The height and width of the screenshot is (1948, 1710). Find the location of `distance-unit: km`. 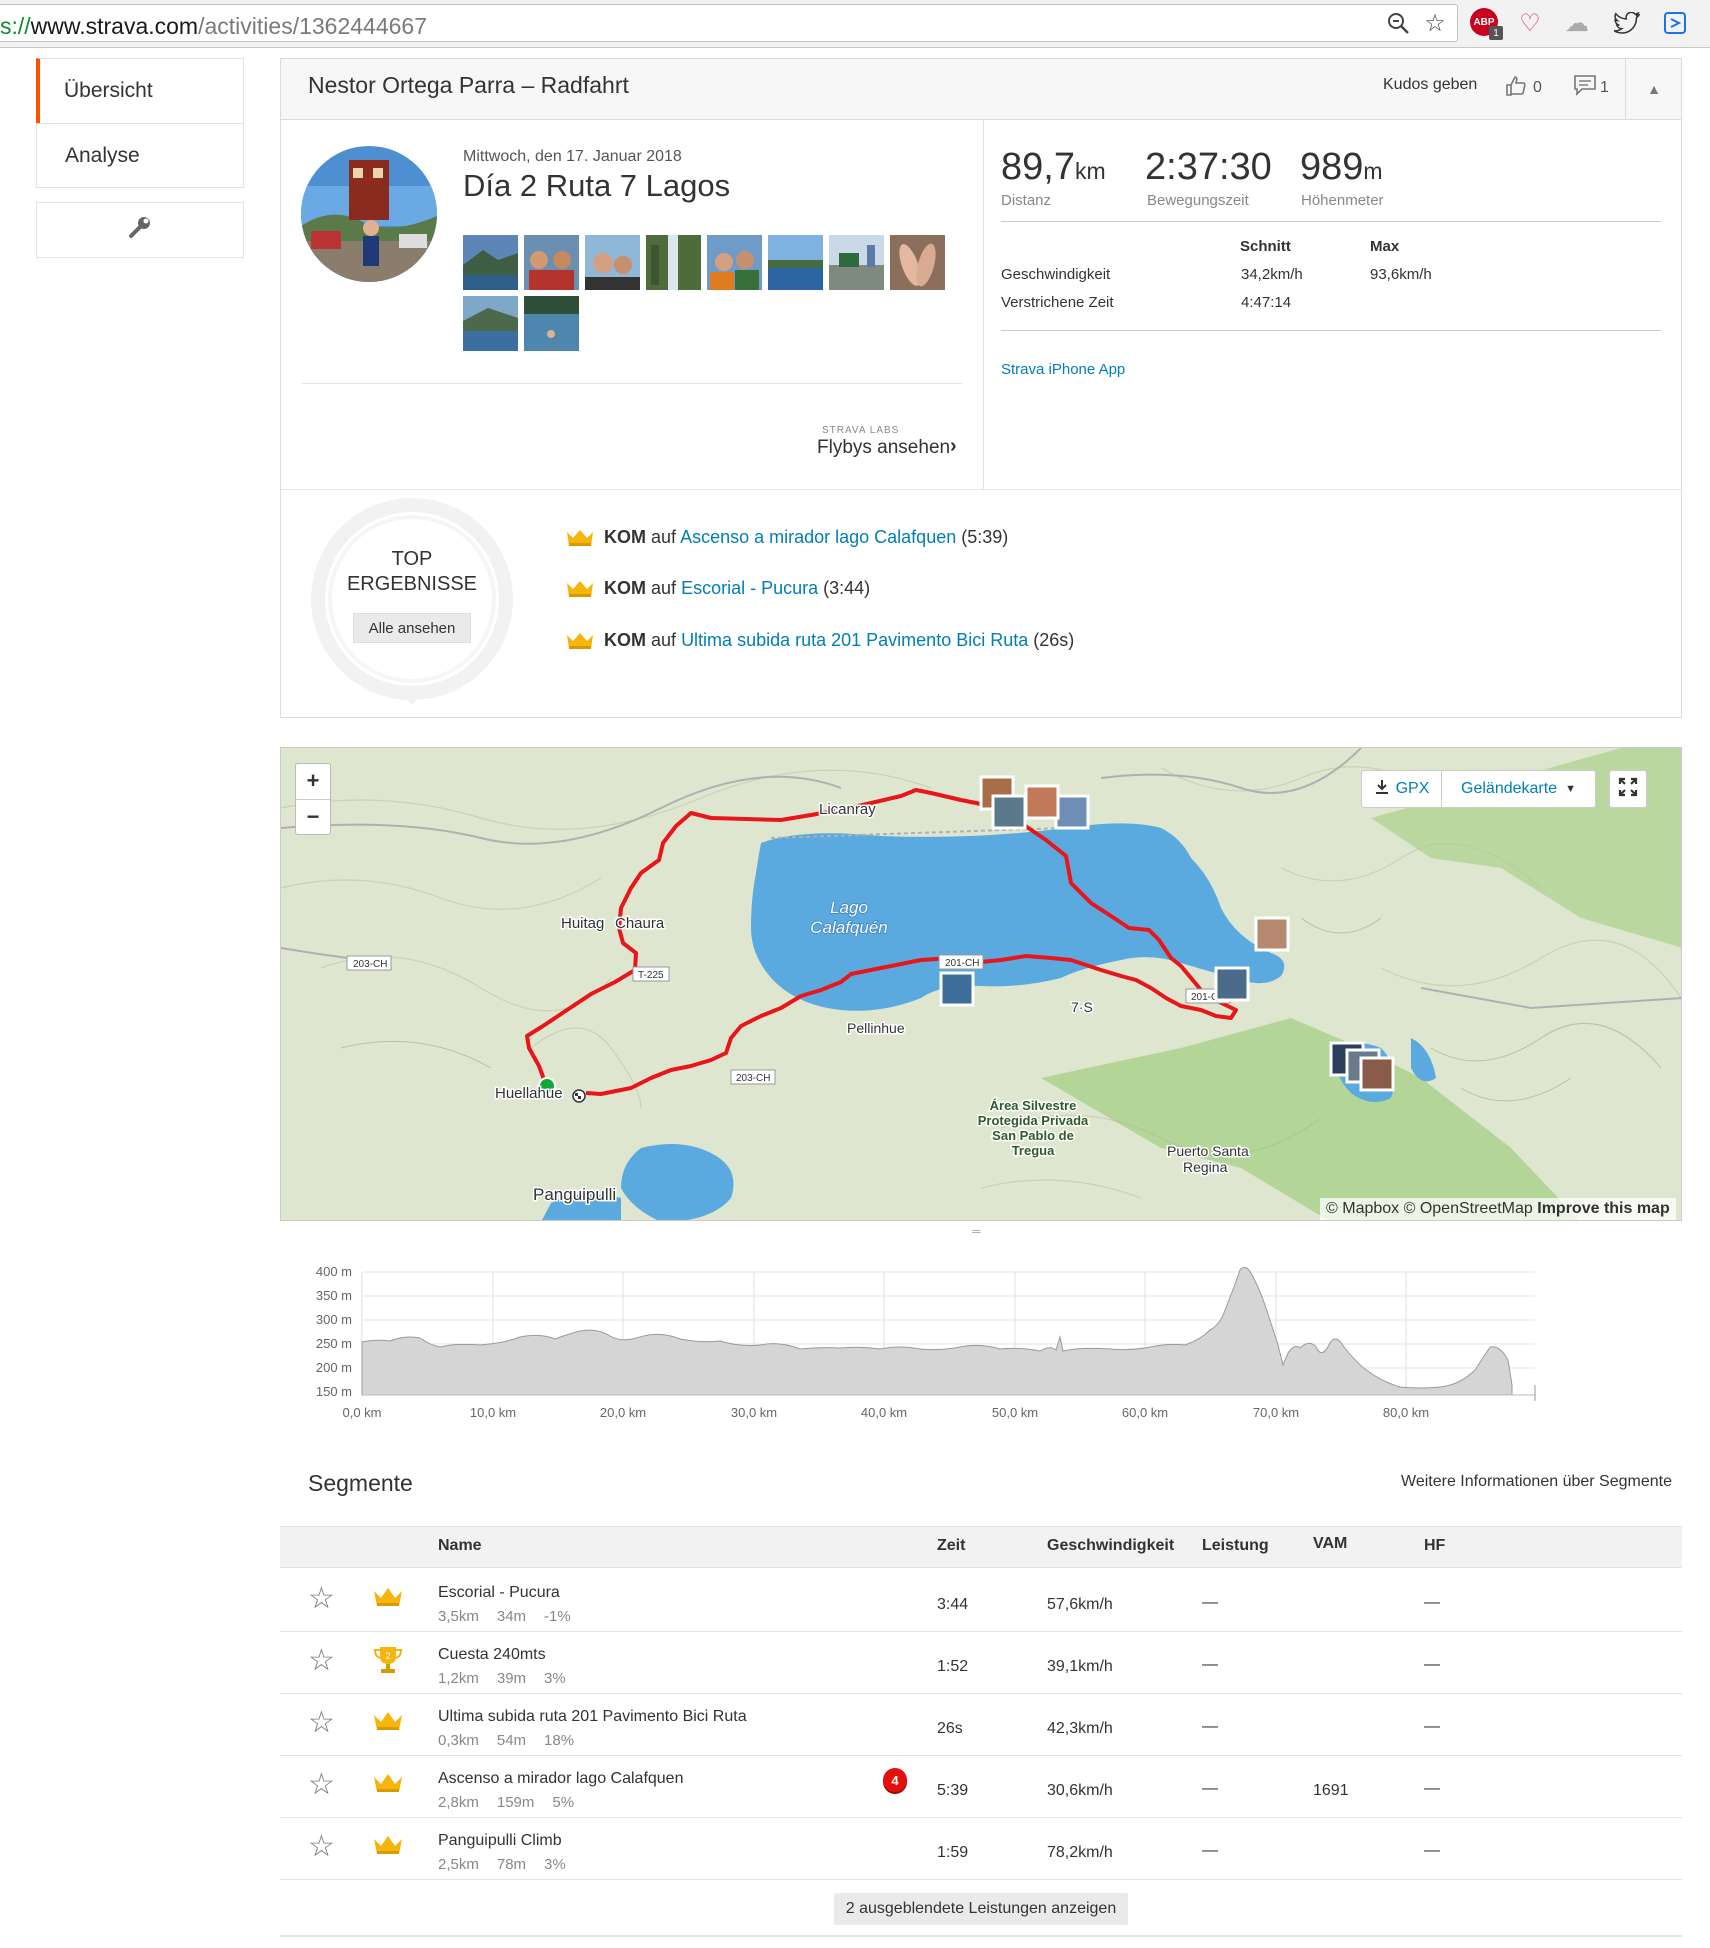

distance-unit: km is located at coordinates (1090, 171).